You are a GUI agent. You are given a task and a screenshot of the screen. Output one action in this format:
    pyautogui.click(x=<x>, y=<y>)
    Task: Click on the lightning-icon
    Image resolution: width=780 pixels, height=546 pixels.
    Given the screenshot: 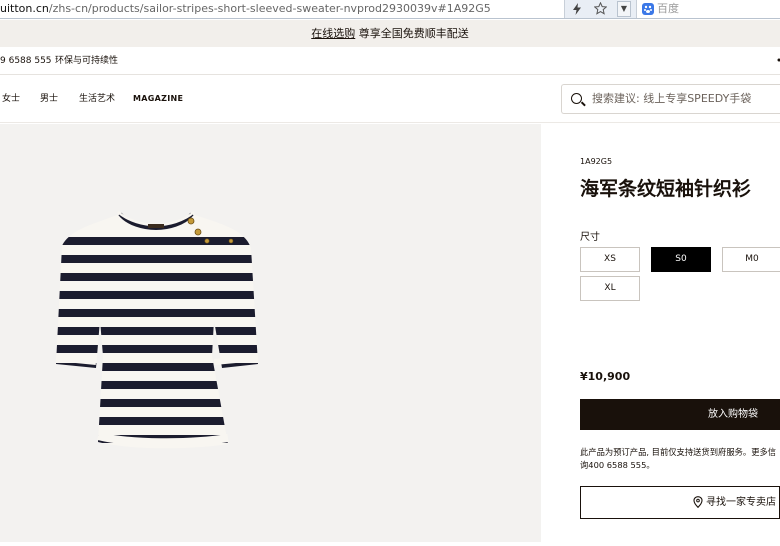 What is the action you would take?
    pyautogui.click(x=577, y=9)
    